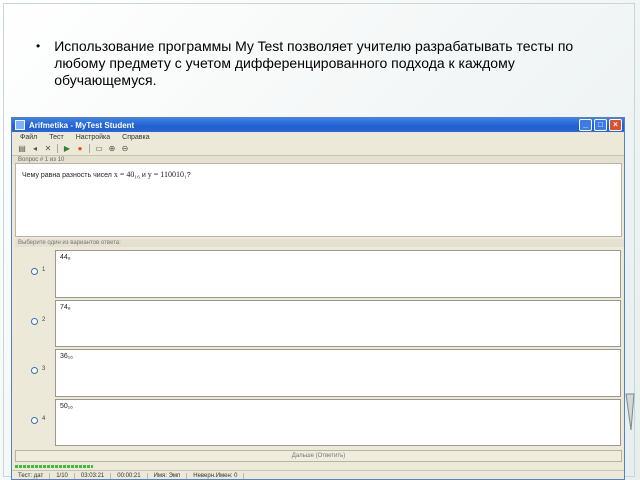 This screenshot has width=640, height=480. Describe the element at coordinates (600, 125) in the screenshot. I see `maximize-button: □` at that location.